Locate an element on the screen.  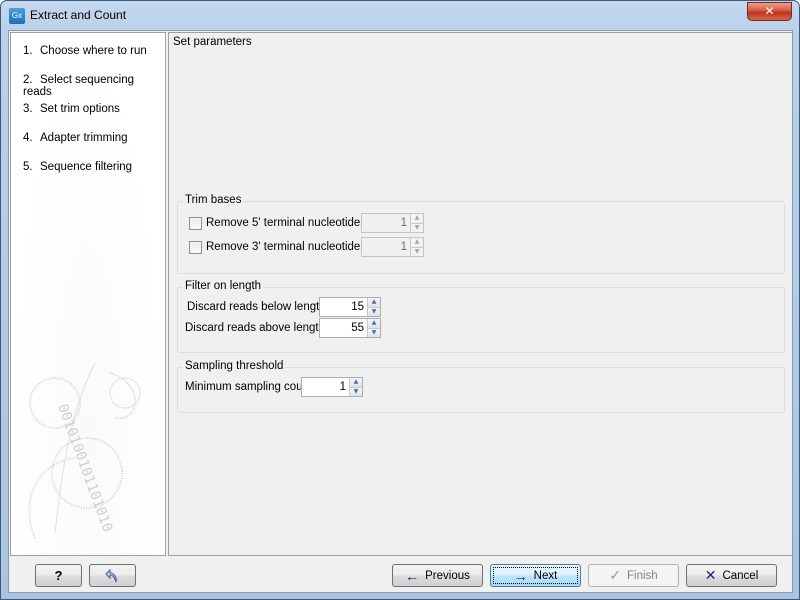
step-label: Adapter trimming is located at coordinates (84, 138).